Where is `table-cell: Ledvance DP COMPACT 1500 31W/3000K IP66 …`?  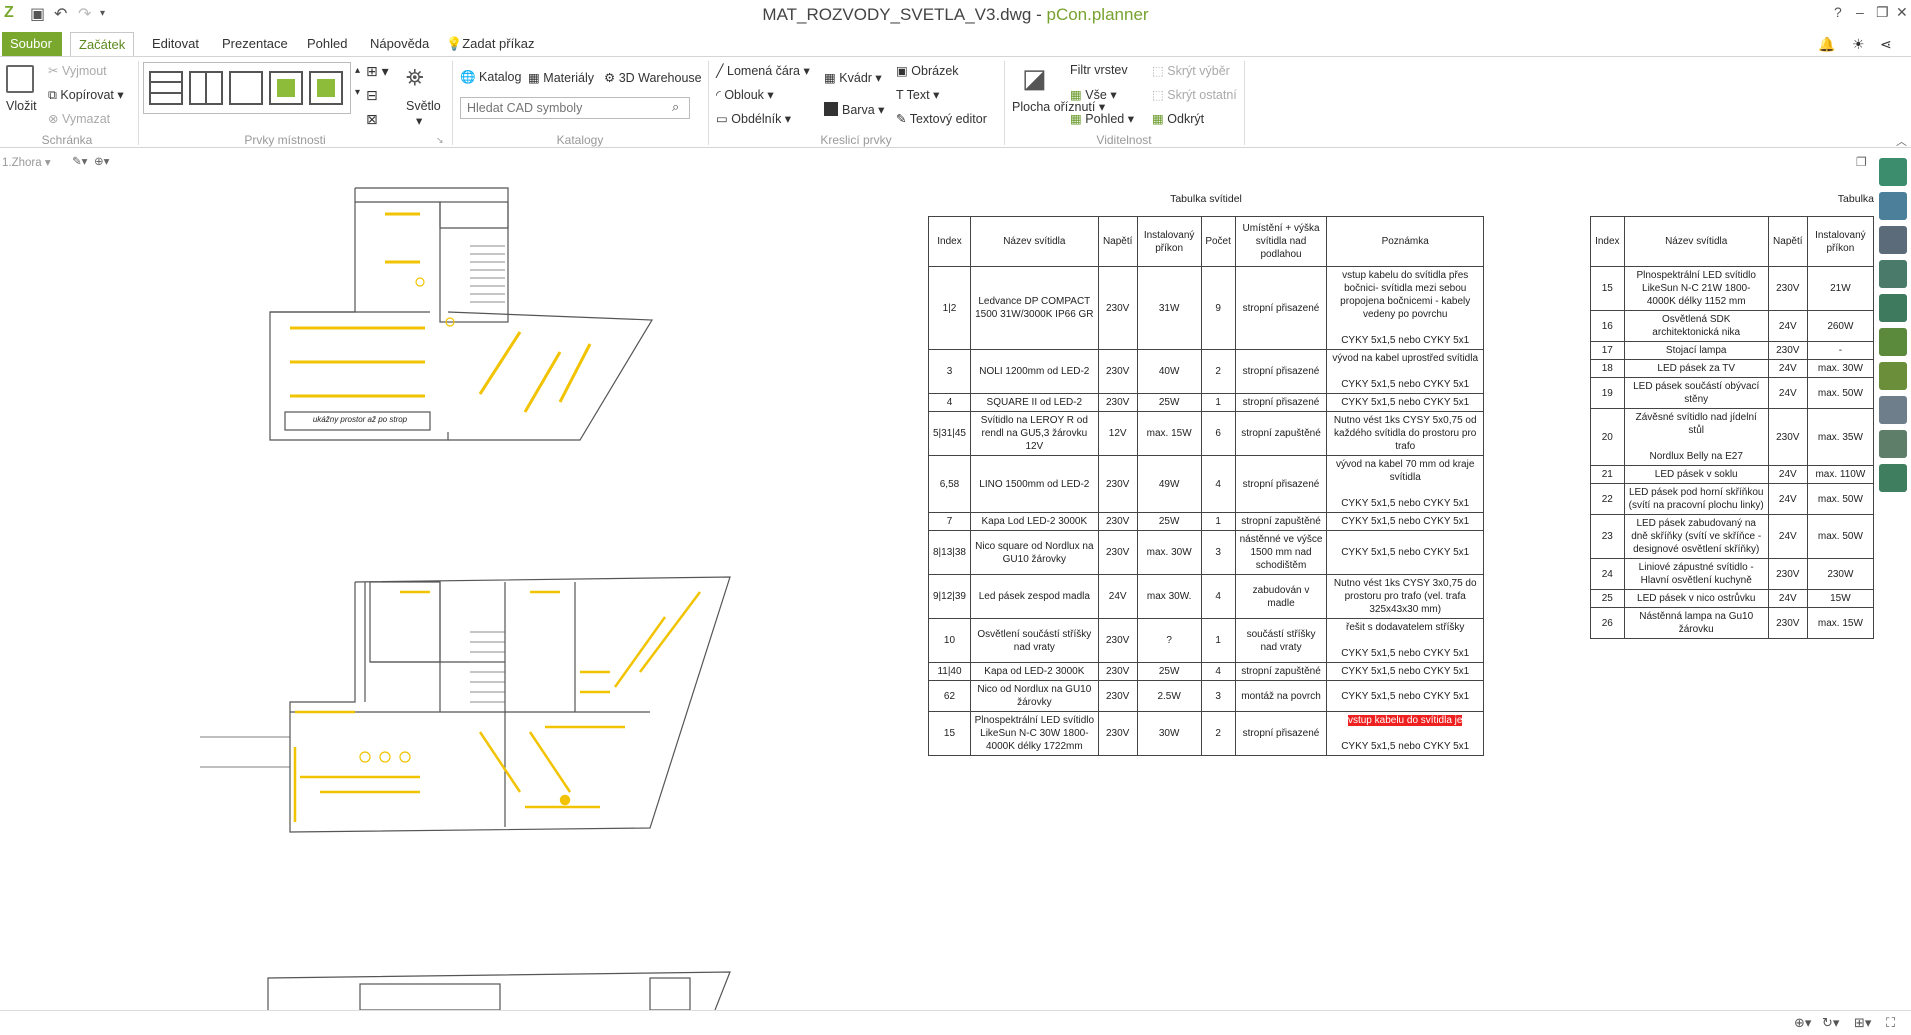
table-cell: Ledvance DP COMPACT 1500 31W/3000K IP66 … is located at coordinates (1034, 308).